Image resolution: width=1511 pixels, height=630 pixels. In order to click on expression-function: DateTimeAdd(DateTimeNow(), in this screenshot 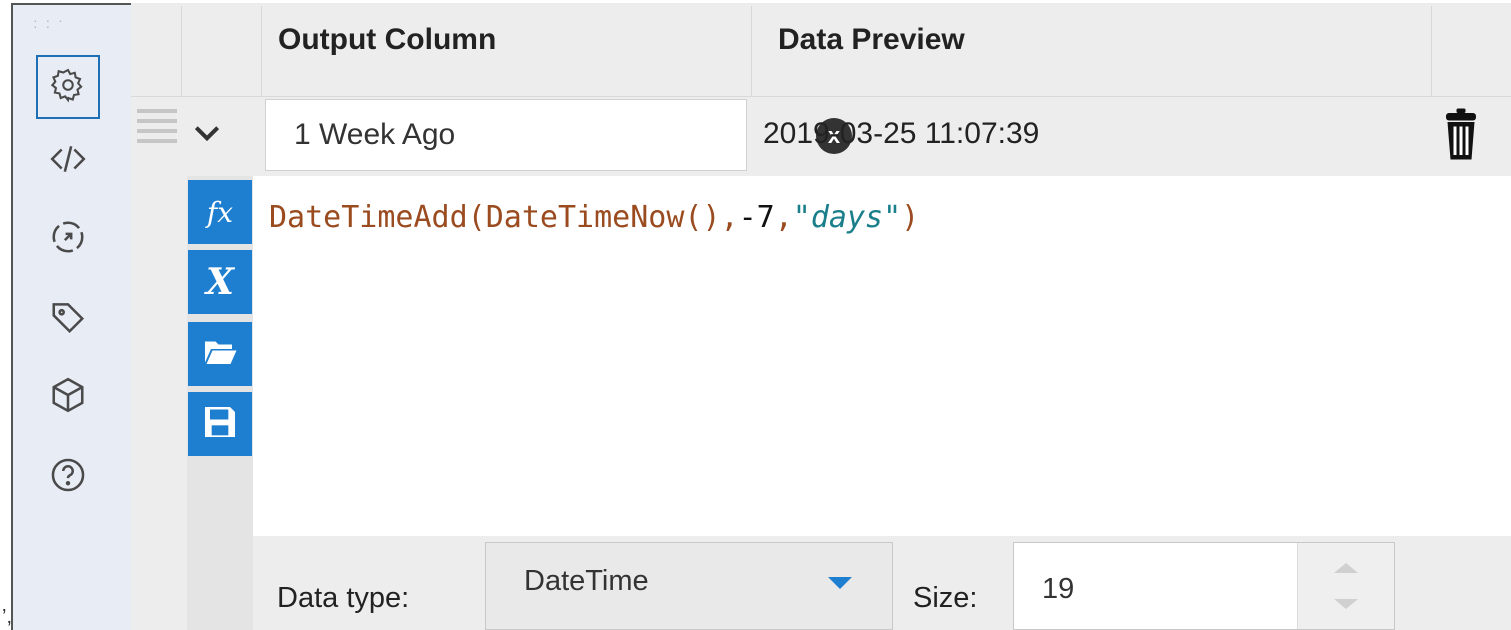, I will do `click(504, 217)`.